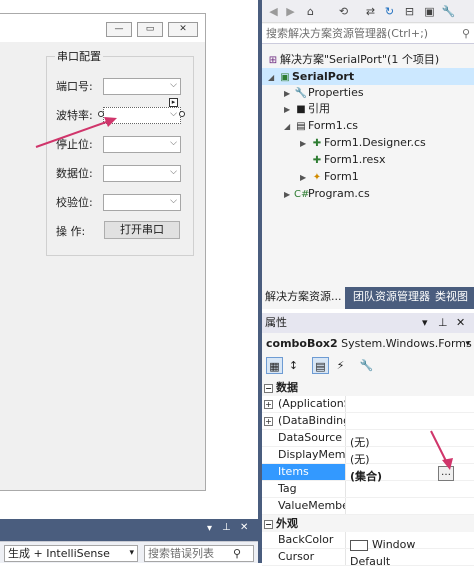 The image size is (474, 570). I want to click on property-value: Default, so click(368, 562).